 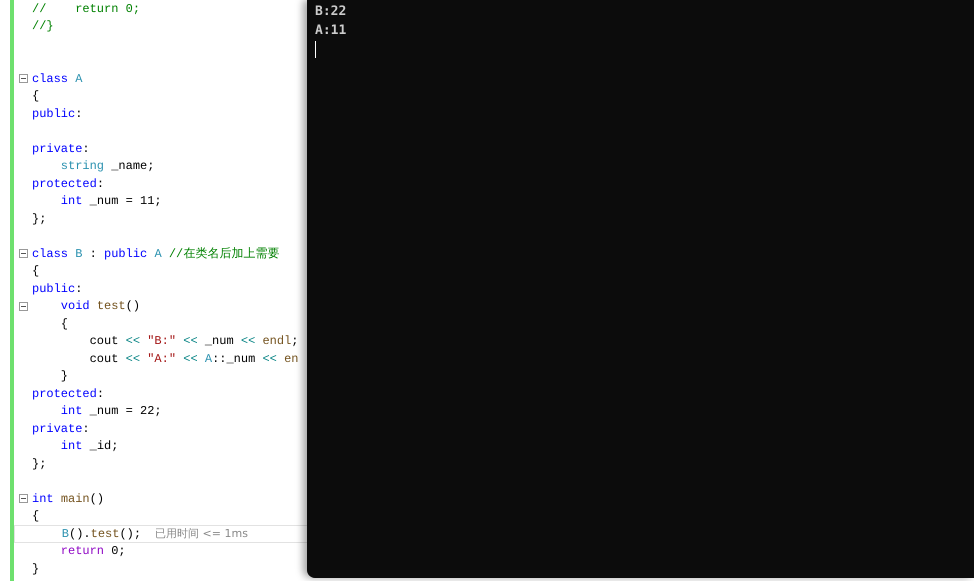 What do you see at coordinates (111, 411) in the screenshot?
I see `code-line: int _num = 22;` at bounding box center [111, 411].